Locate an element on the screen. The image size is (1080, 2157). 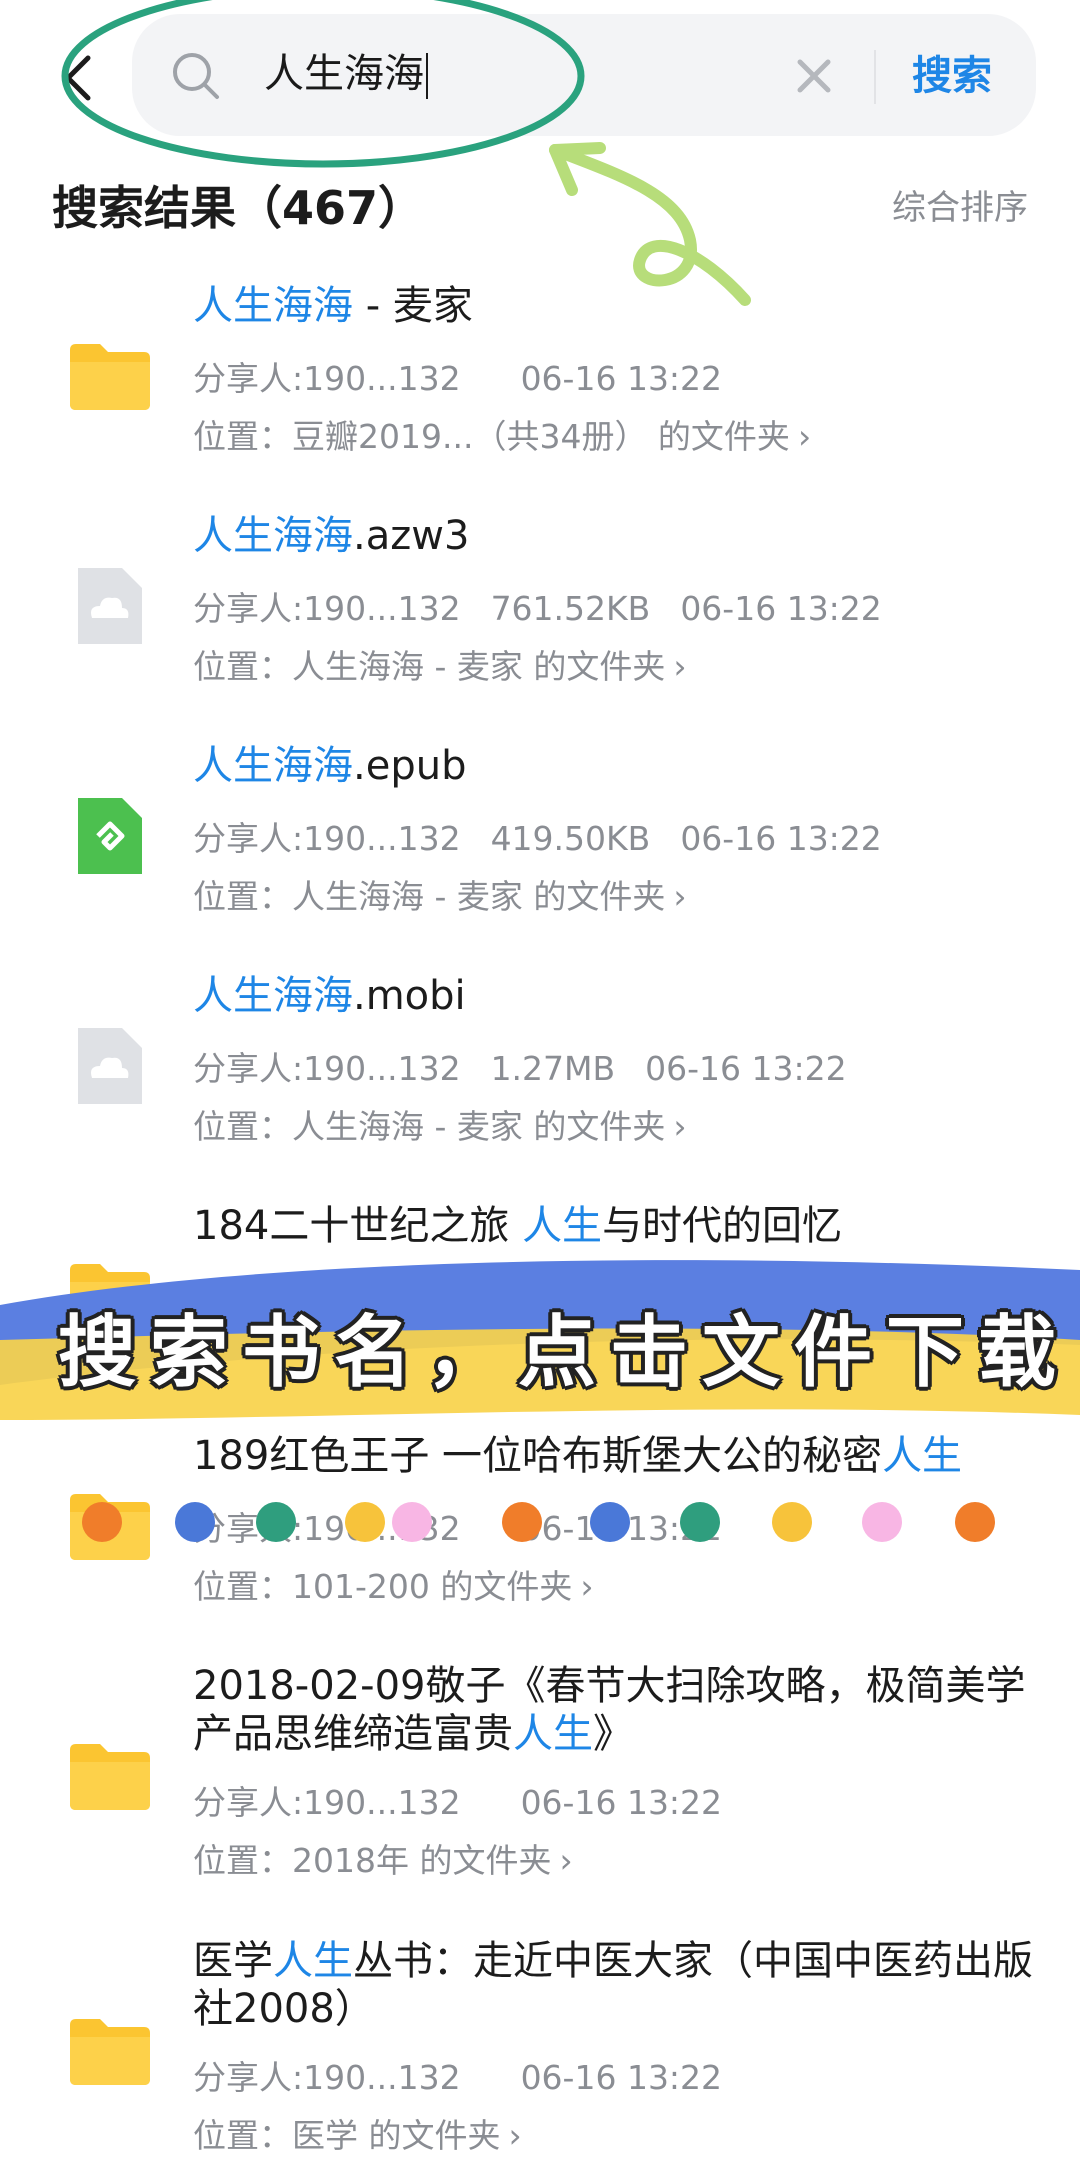
title-text: 与时代的回忆 is located at coordinates (722, 1226).